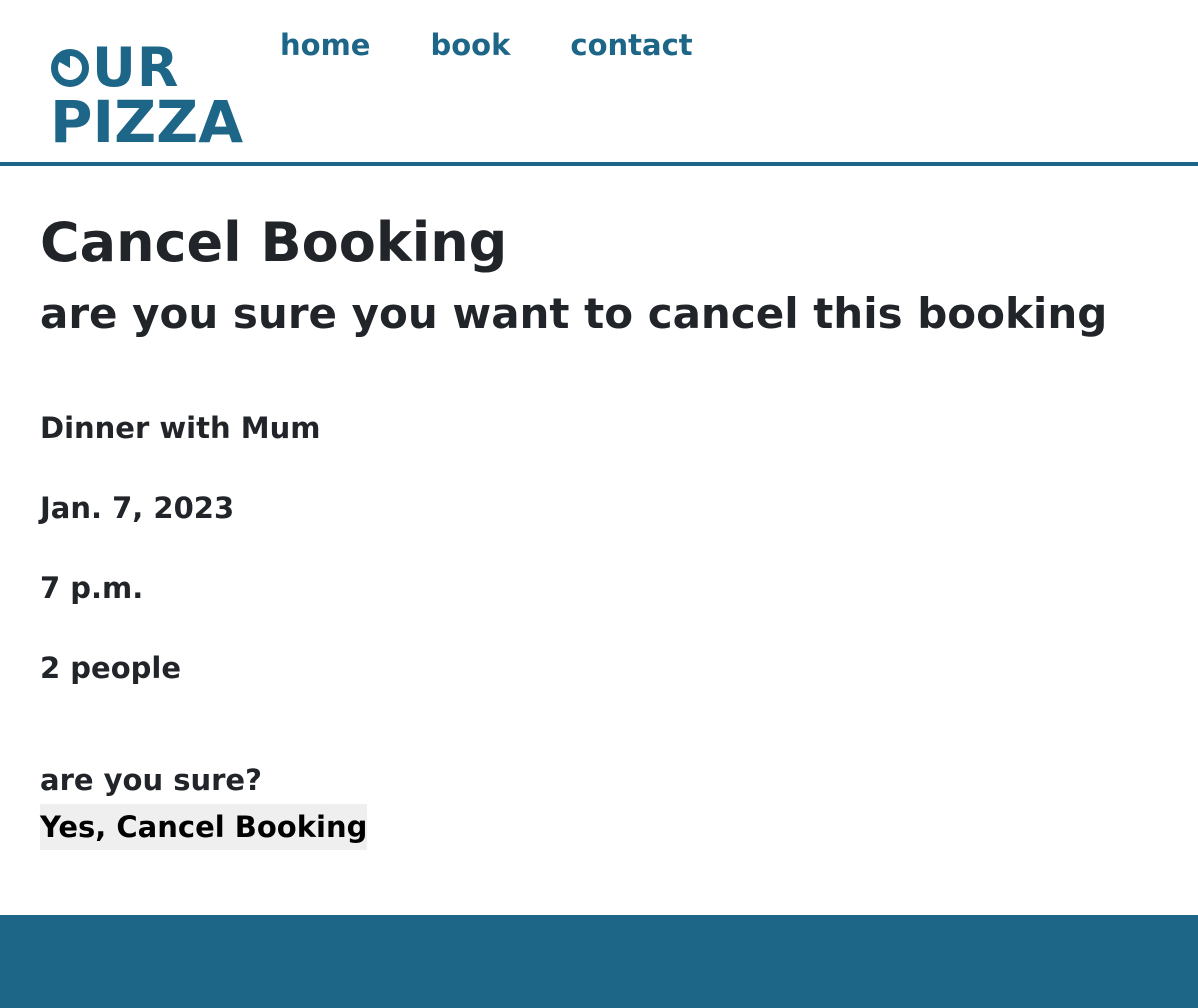  What do you see at coordinates (599, 961) in the screenshot?
I see `site-footer` at bounding box center [599, 961].